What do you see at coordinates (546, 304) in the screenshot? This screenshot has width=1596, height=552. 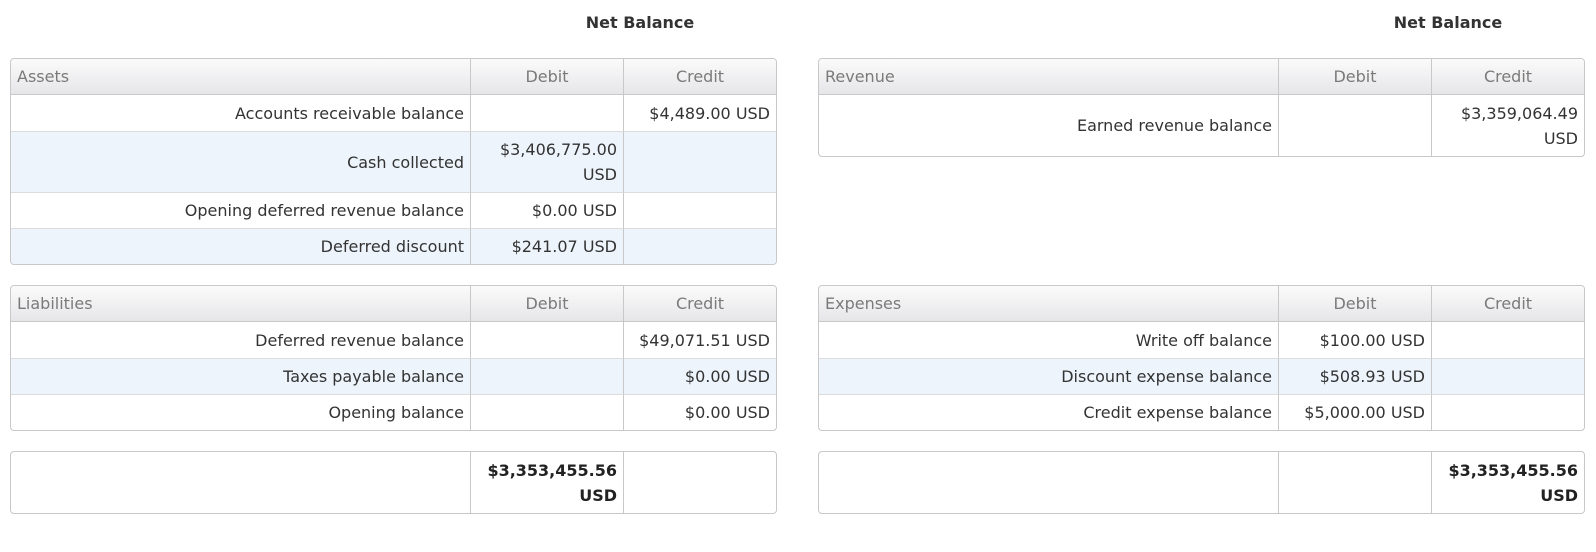 I see `liabilities-header-debit: Debit` at bounding box center [546, 304].